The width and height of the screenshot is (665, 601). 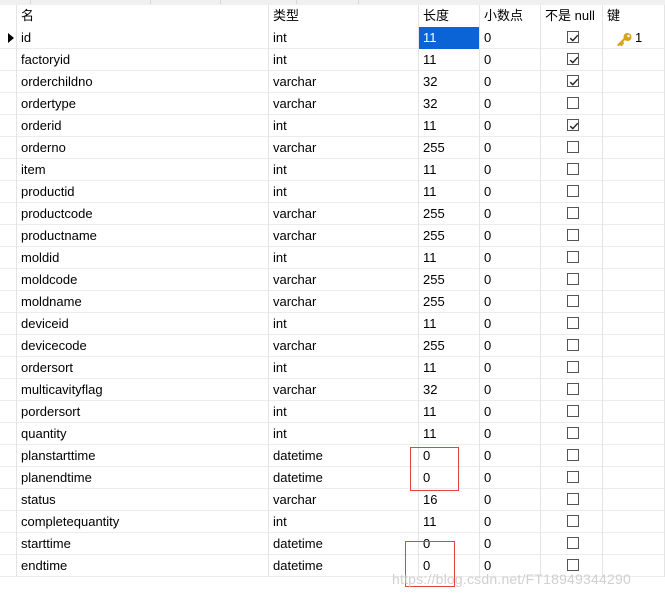 What do you see at coordinates (634, 16) in the screenshot?
I see `column-header-key: 键` at bounding box center [634, 16].